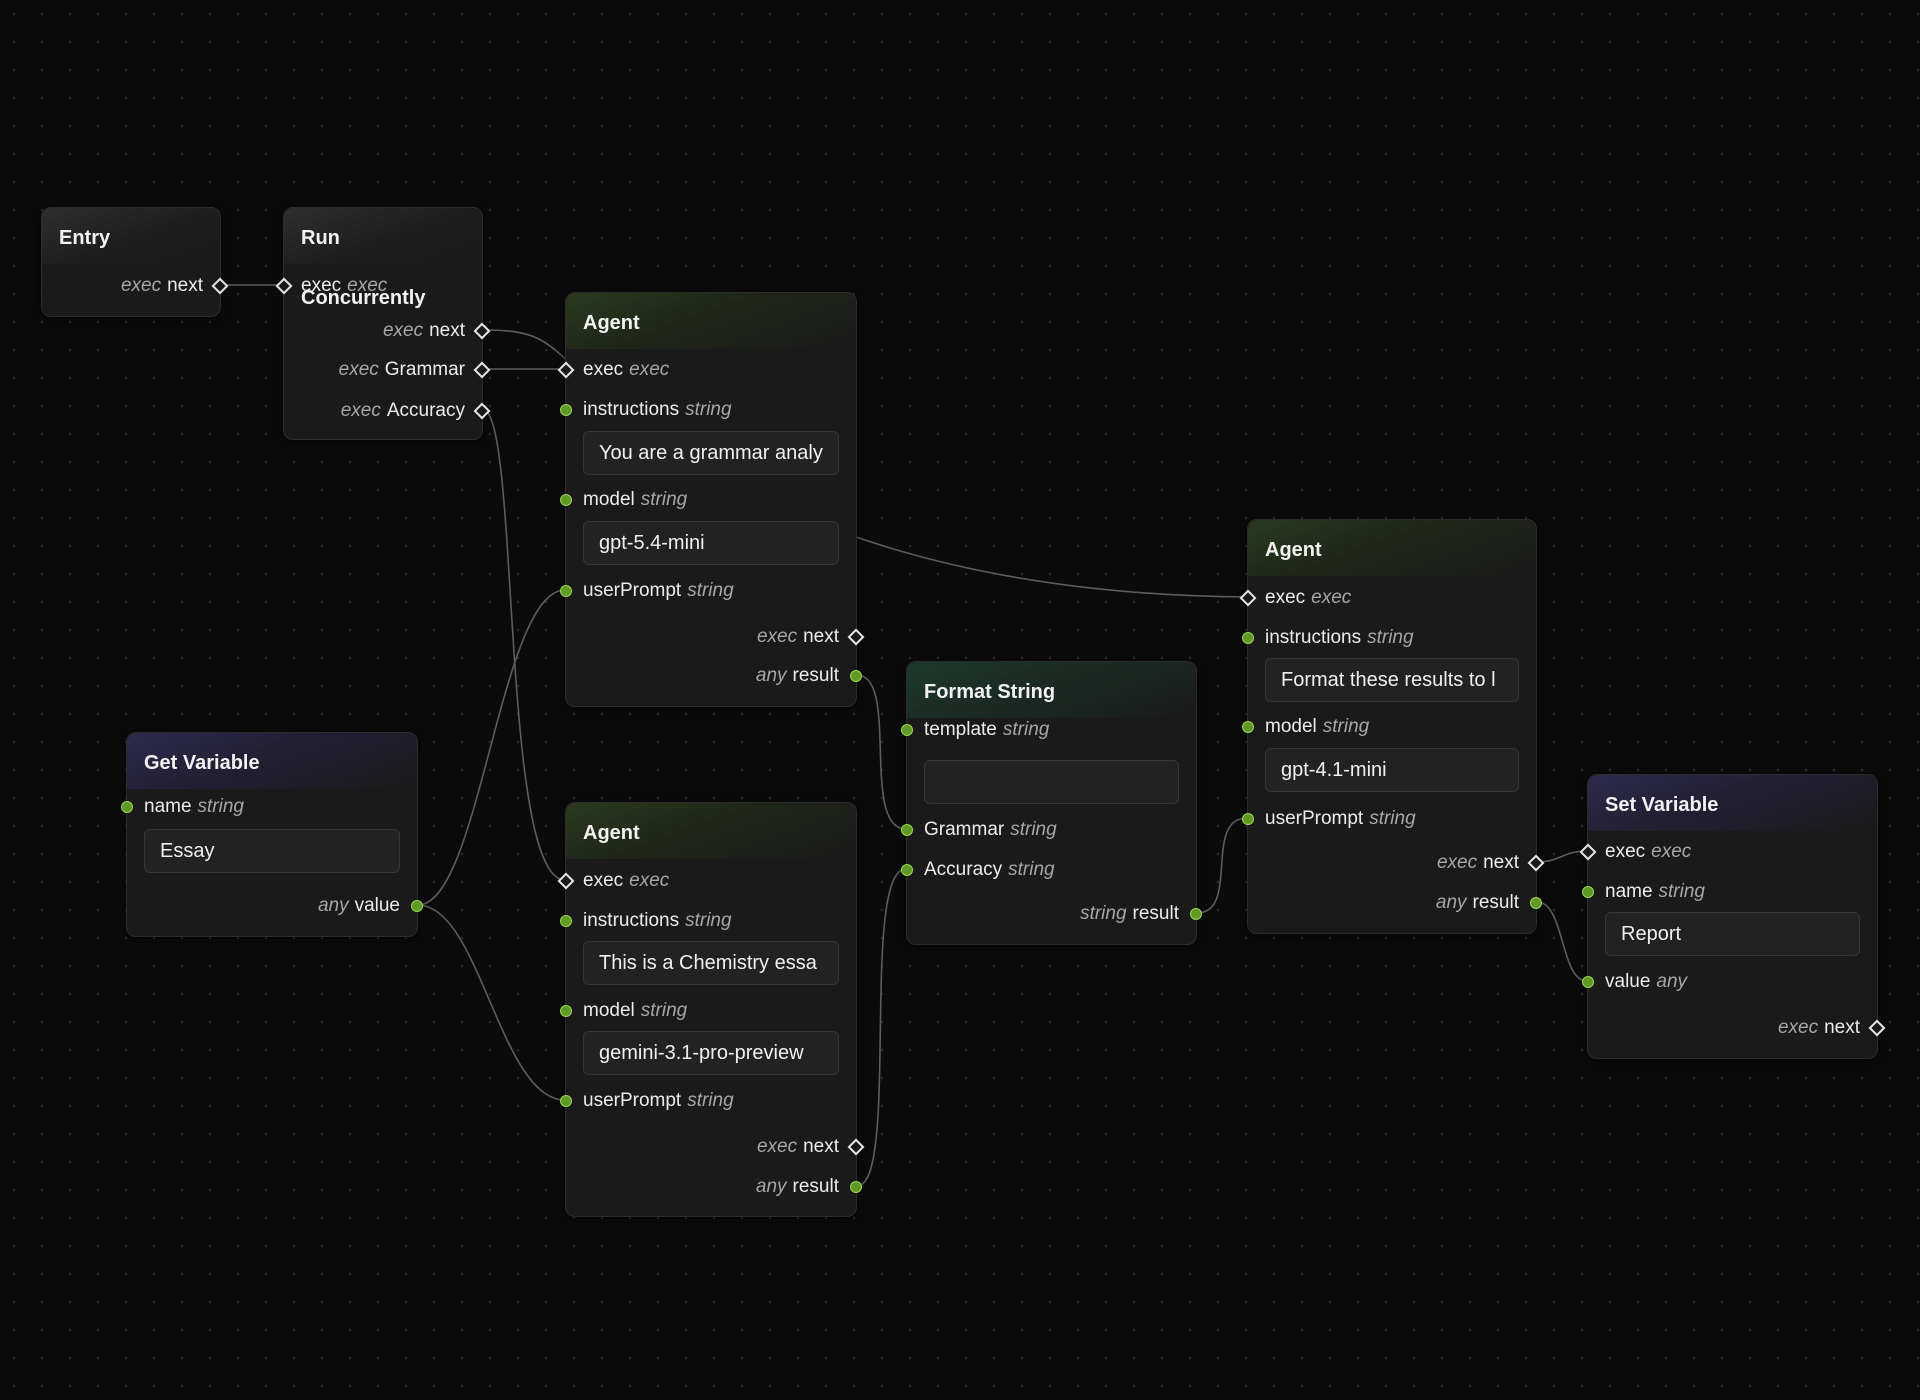 This screenshot has width=1920, height=1400. What do you see at coordinates (1054, 914) in the screenshot?
I see `result-output: string result` at bounding box center [1054, 914].